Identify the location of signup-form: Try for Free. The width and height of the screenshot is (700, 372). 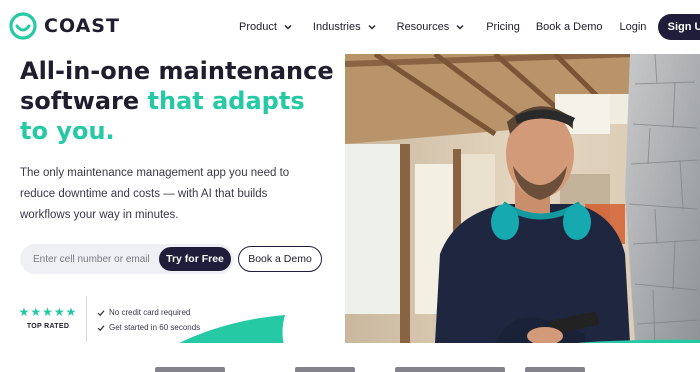
(127, 259).